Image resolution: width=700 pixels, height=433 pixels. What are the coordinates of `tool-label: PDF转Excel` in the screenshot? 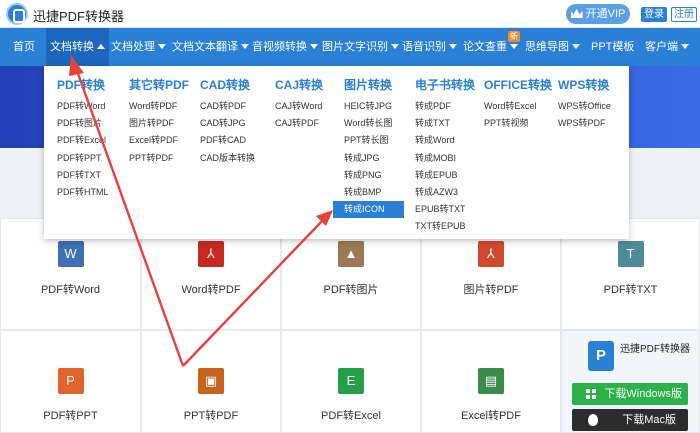 It's located at (351, 416).